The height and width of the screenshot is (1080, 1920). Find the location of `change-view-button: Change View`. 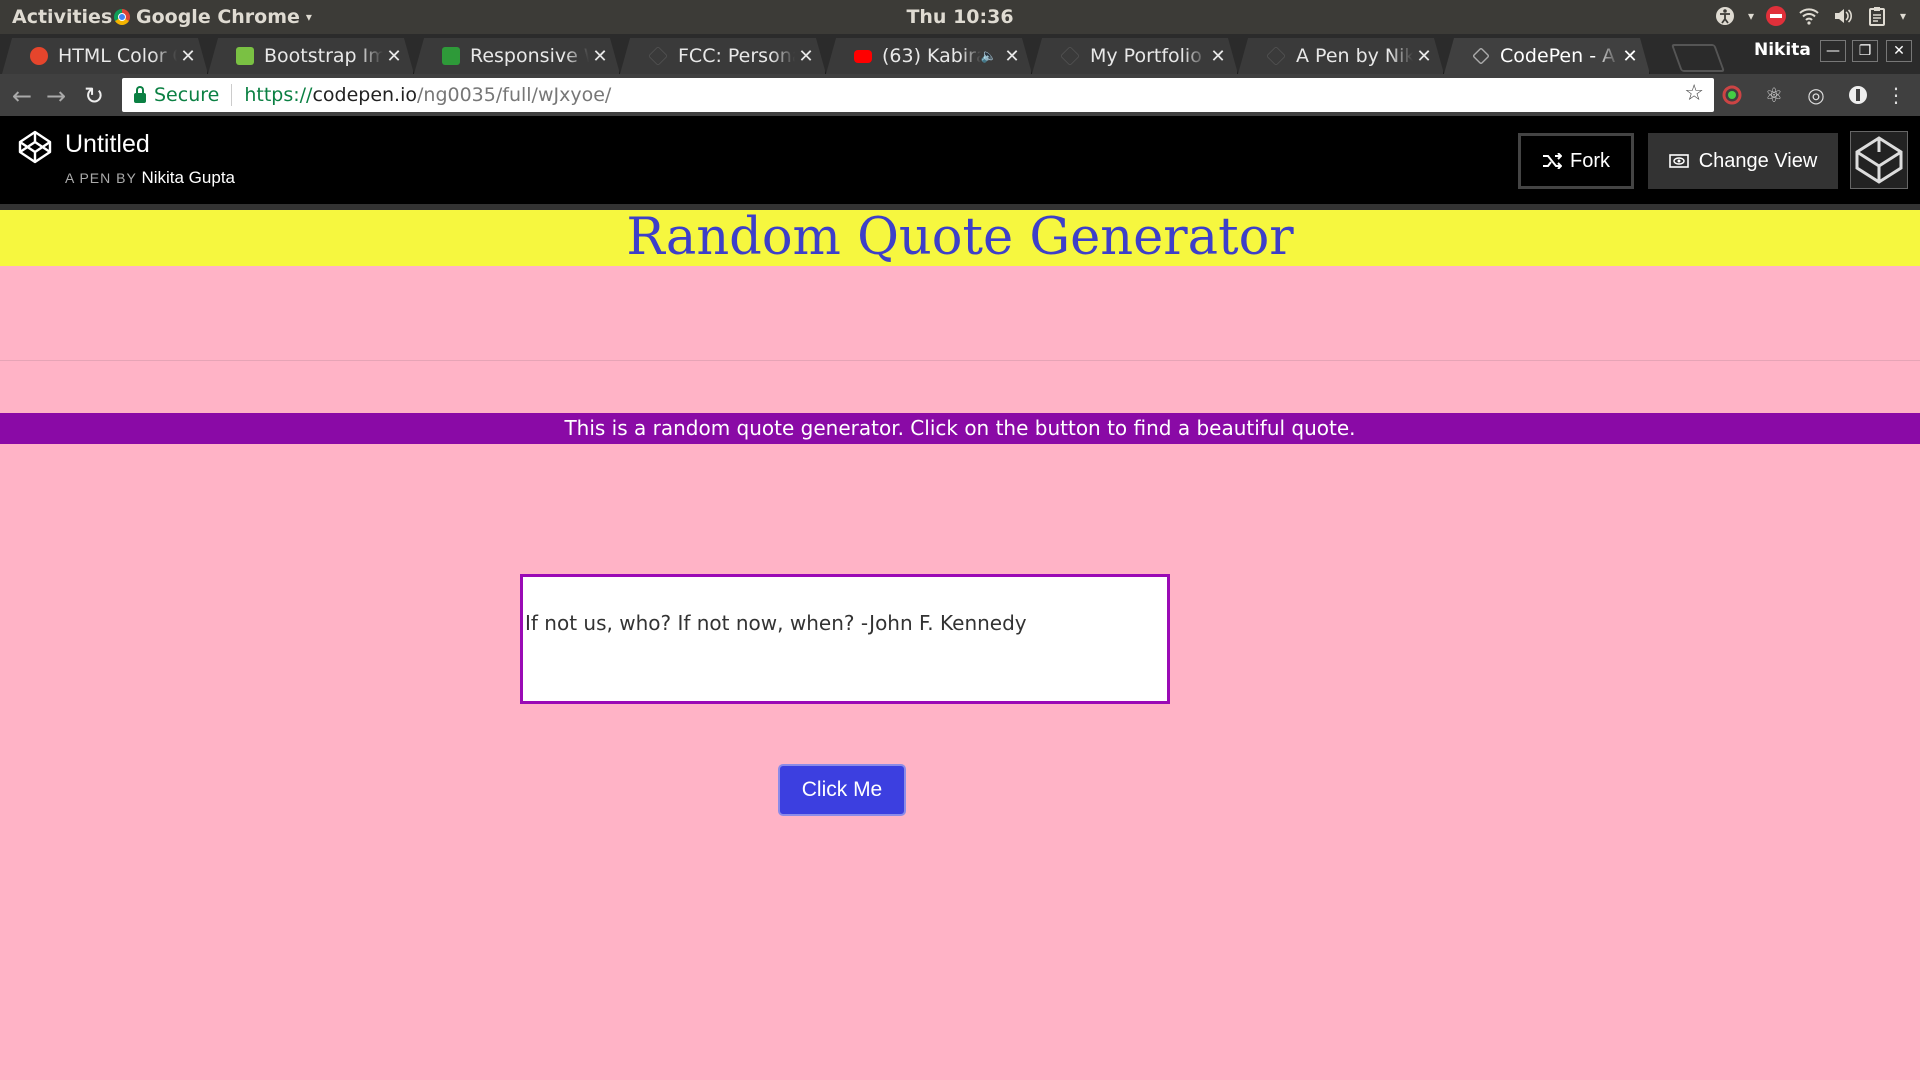

change-view-button: Change View is located at coordinates (1743, 161).